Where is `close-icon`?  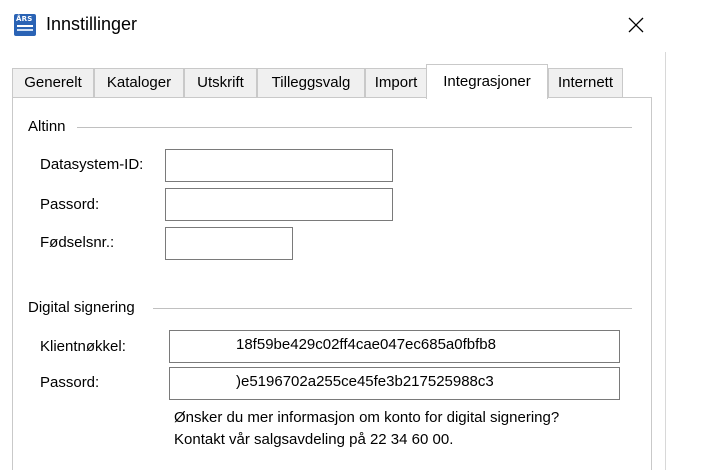
close-icon is located at coordinates (636, 25).